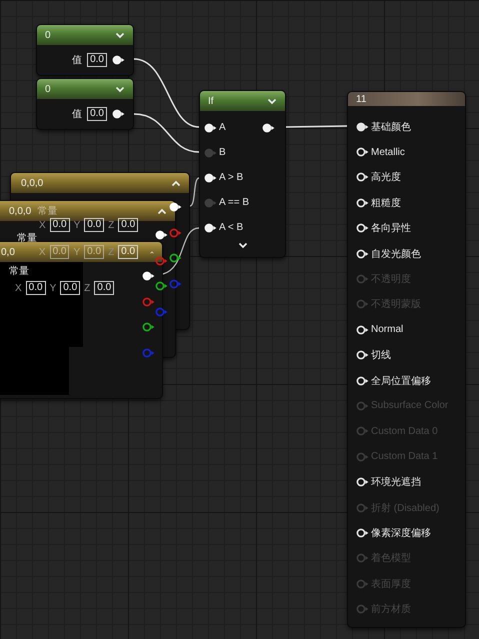 The height and width of the screenshot is (639, 479). I want to click on pin-label: B, so click(223, 152).